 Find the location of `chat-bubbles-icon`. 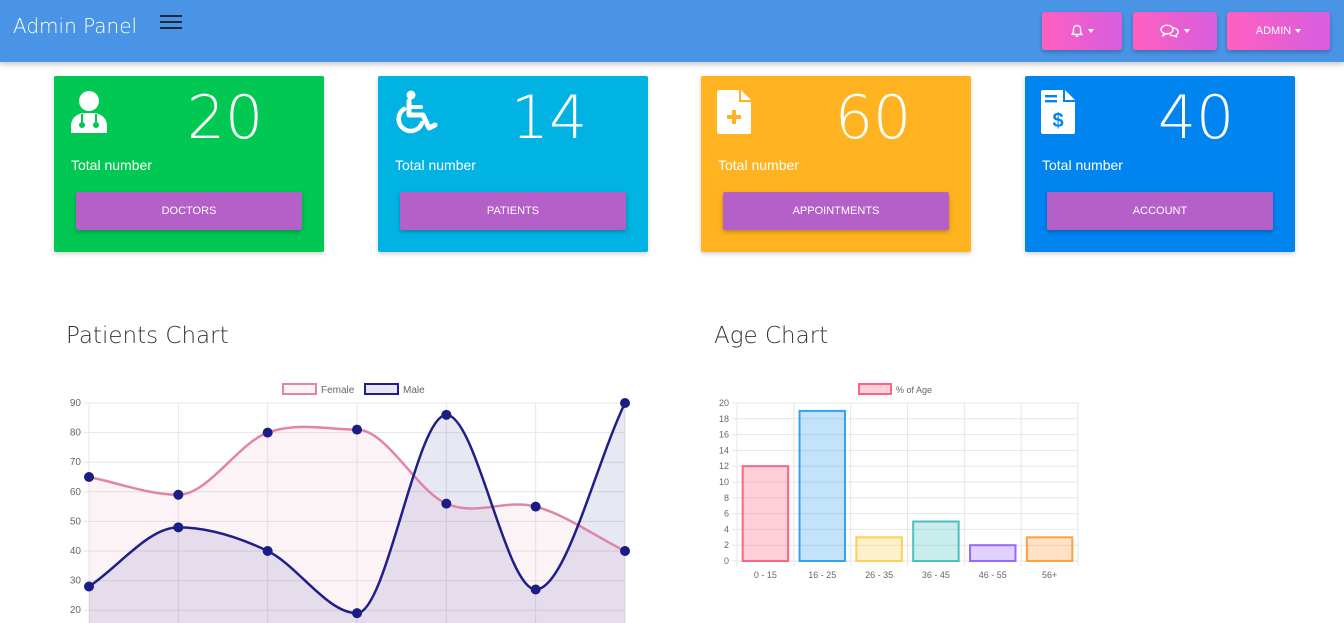

chat-bubbles-icon is located at coordinates (1169, 31).